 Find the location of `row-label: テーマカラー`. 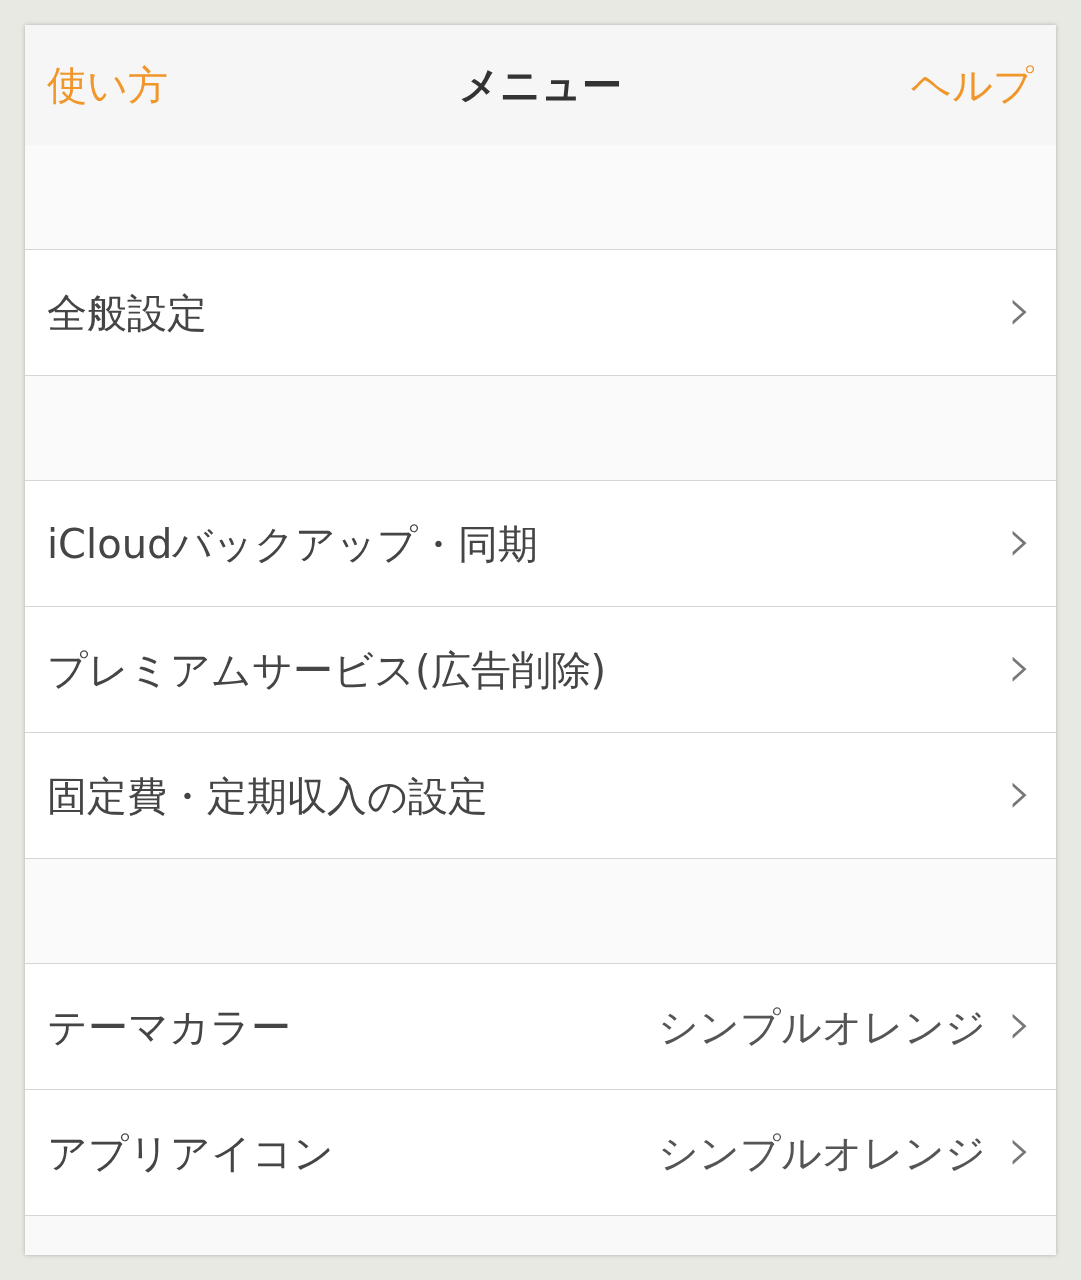

row-label: テーマカラー is located at coordinates (169, 1027).